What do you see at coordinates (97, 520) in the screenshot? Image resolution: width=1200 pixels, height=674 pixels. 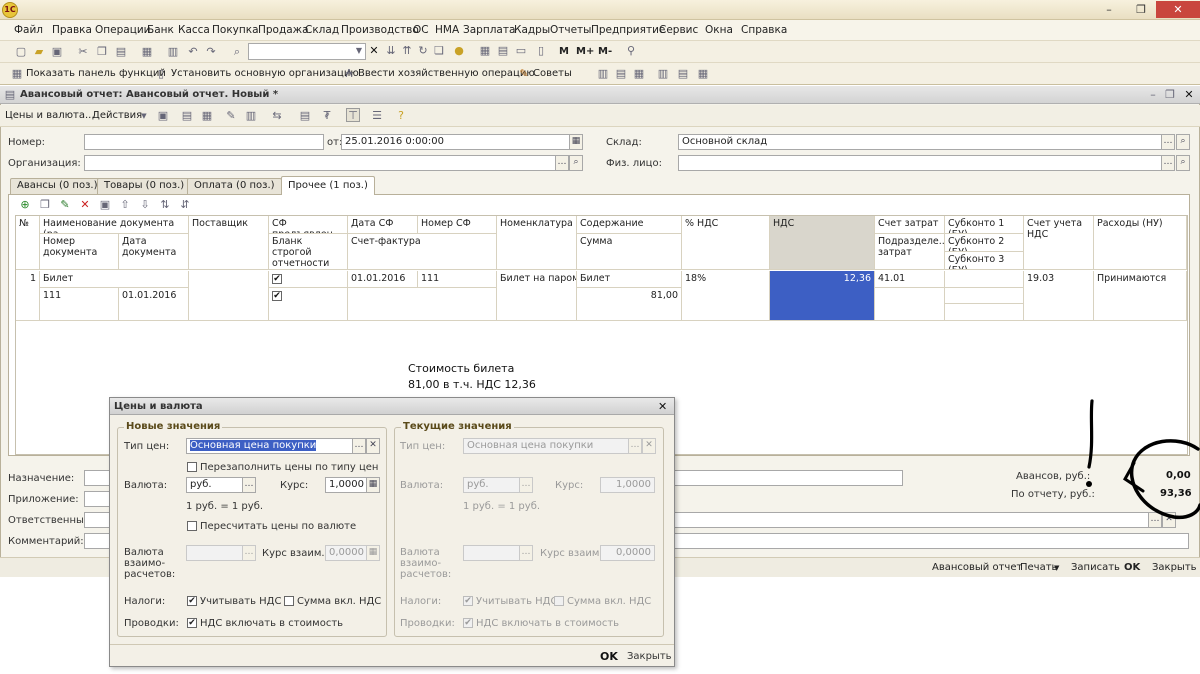 I see `responsible-input` at bounding box center [97, 520].